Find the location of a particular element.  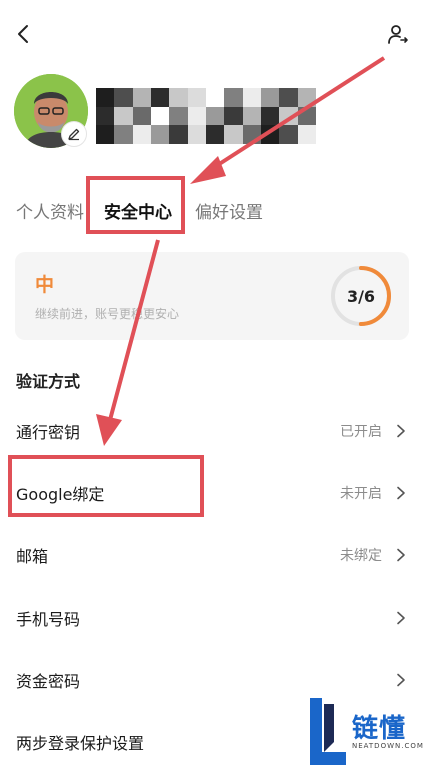

top-bar is located at coordinates (212, 35).